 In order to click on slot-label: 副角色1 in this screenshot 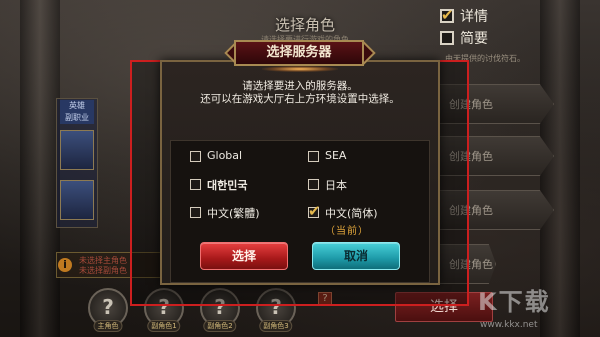, I will do `click(164, 326)`.